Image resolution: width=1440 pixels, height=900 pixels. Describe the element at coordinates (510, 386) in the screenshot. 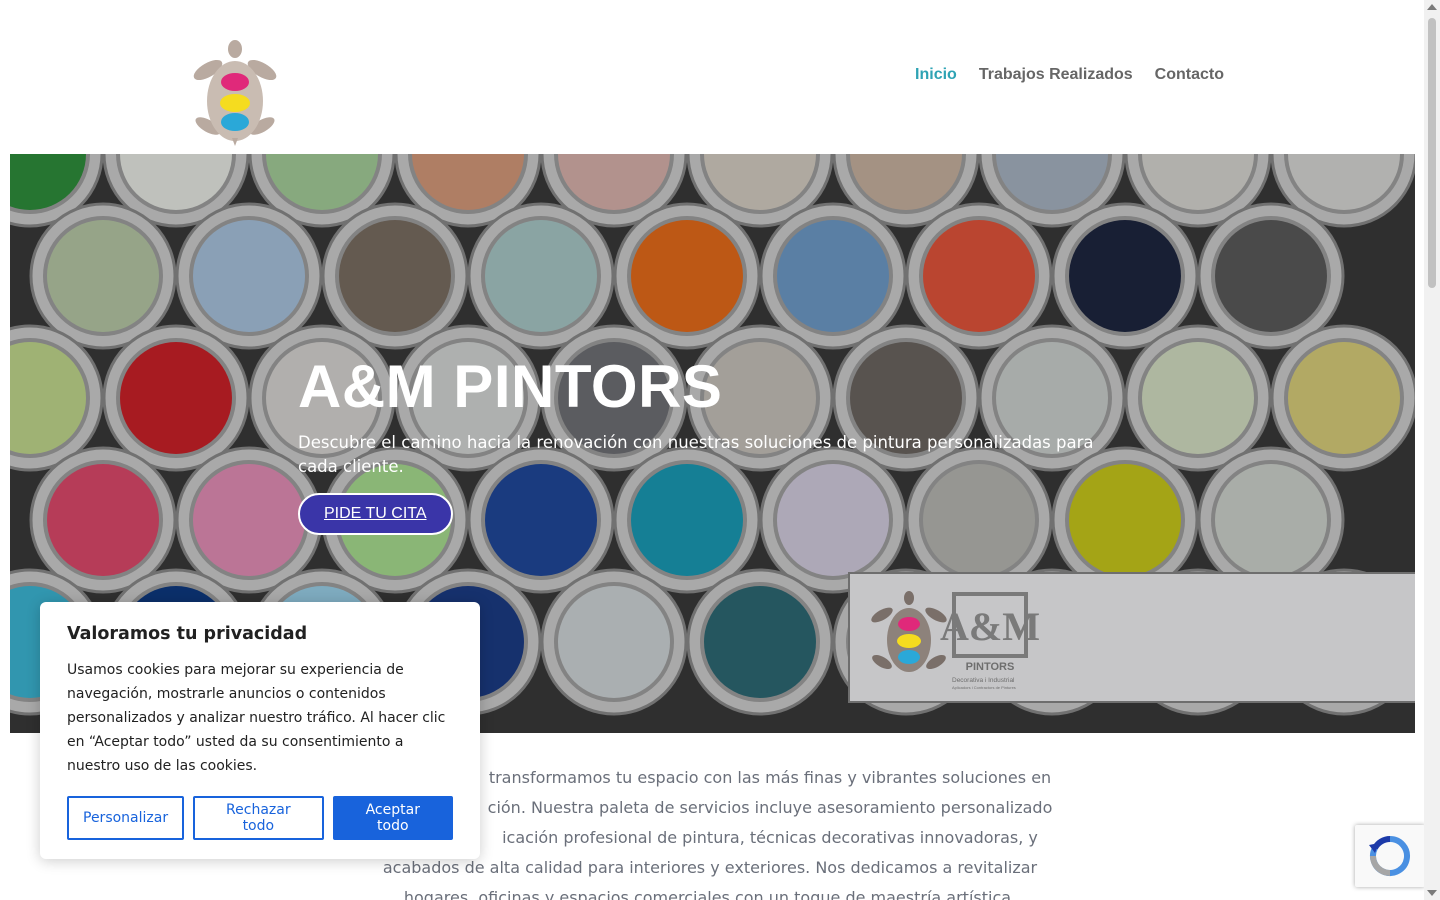

I see `hero-title: A&M PINTORS` at that location.